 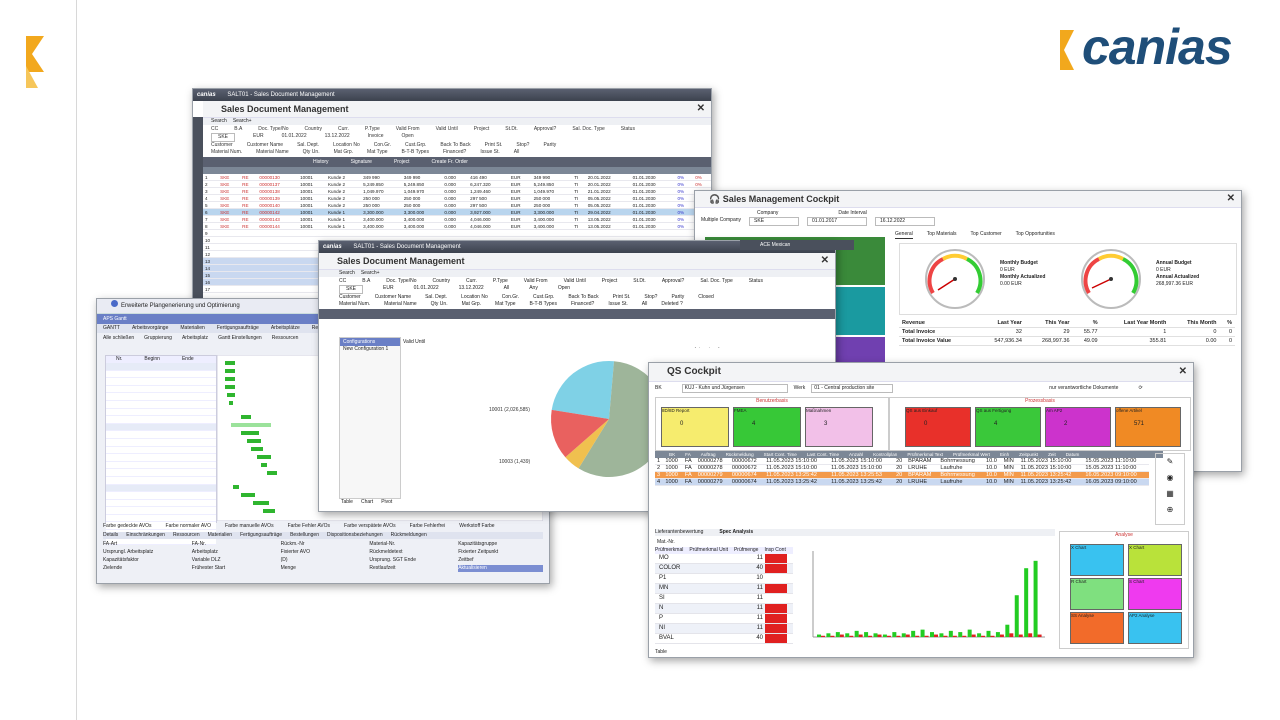 What do you see at coordinates (724, 569) in the screenshot?
I see `spec-row: COLOR 40` at bounding box center [724, 569].